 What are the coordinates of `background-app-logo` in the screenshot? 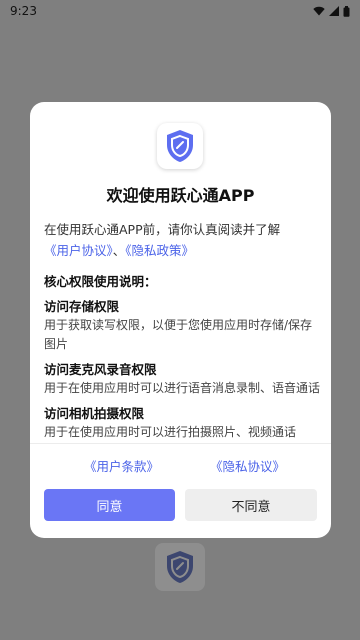 It's located at (180, 567).